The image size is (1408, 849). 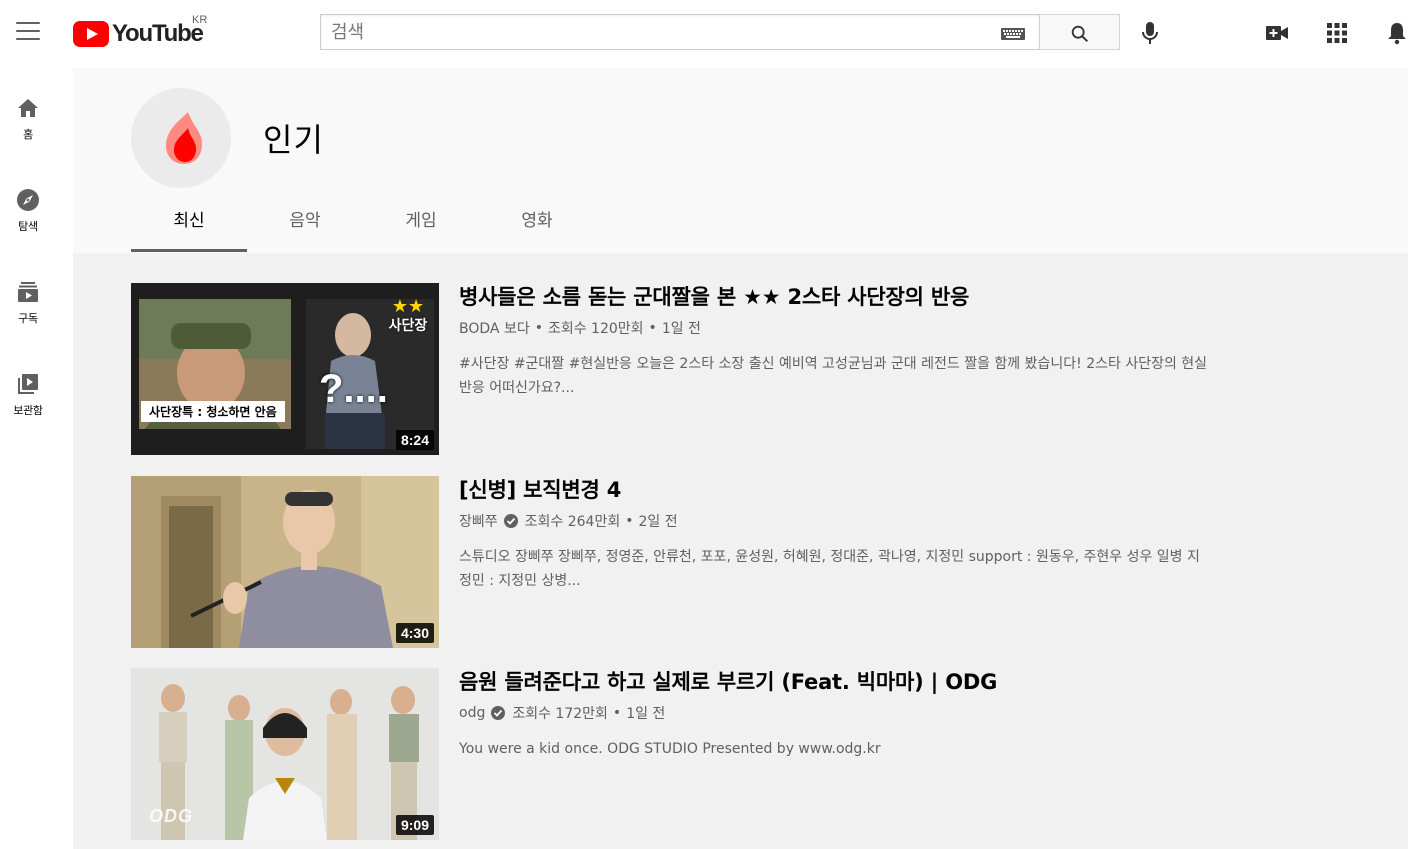 What do you see at coordinates (285, 369) in the screenshot?
I see `video-thumbnail: ★★ 사단장 ?.... 사단장특 : 청소하면 안음 8:24` at bounding box center [285, 369].